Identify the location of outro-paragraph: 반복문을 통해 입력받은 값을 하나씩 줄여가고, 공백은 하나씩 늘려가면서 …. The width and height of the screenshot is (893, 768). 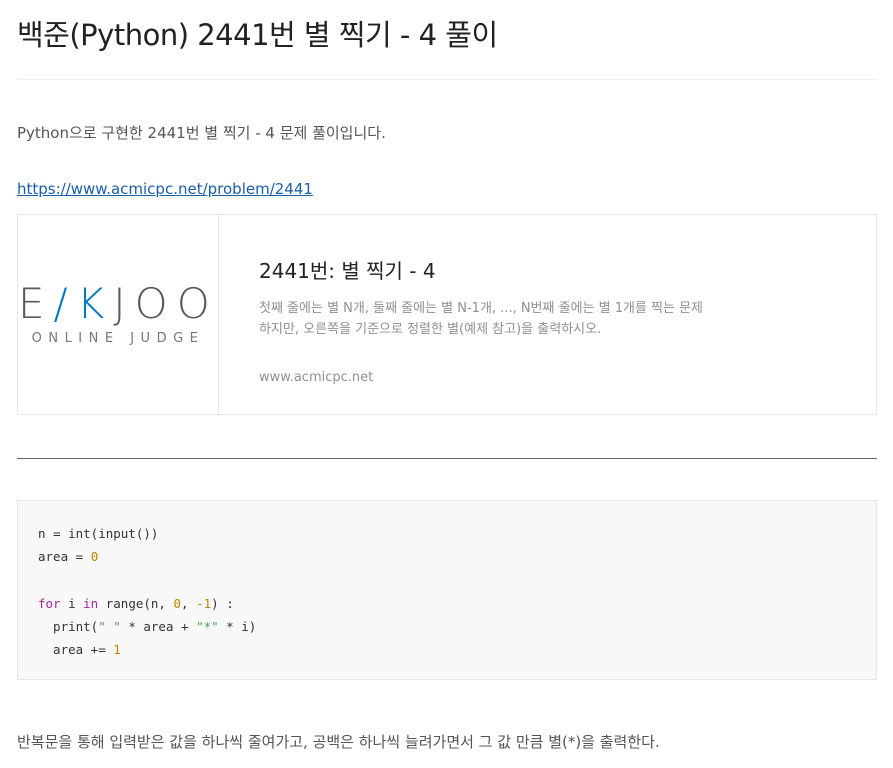
(338, 742).